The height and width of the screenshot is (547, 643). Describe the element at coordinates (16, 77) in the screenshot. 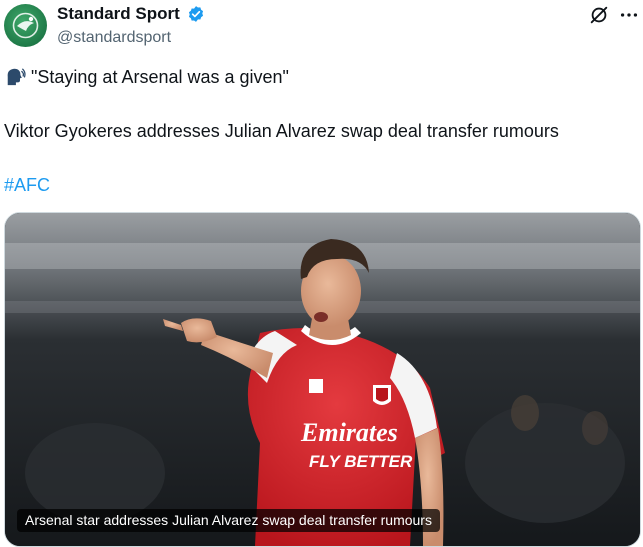

I see `speaking-head-icon` at that location.